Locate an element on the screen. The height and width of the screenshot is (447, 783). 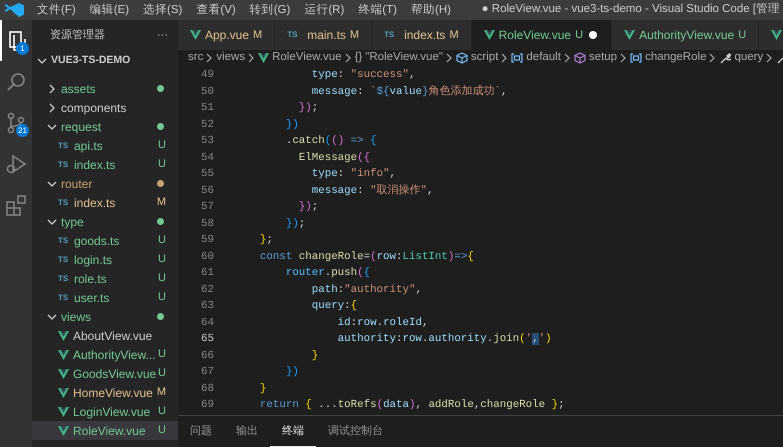
count-badge: 21 is located at coordinates (22, 130).